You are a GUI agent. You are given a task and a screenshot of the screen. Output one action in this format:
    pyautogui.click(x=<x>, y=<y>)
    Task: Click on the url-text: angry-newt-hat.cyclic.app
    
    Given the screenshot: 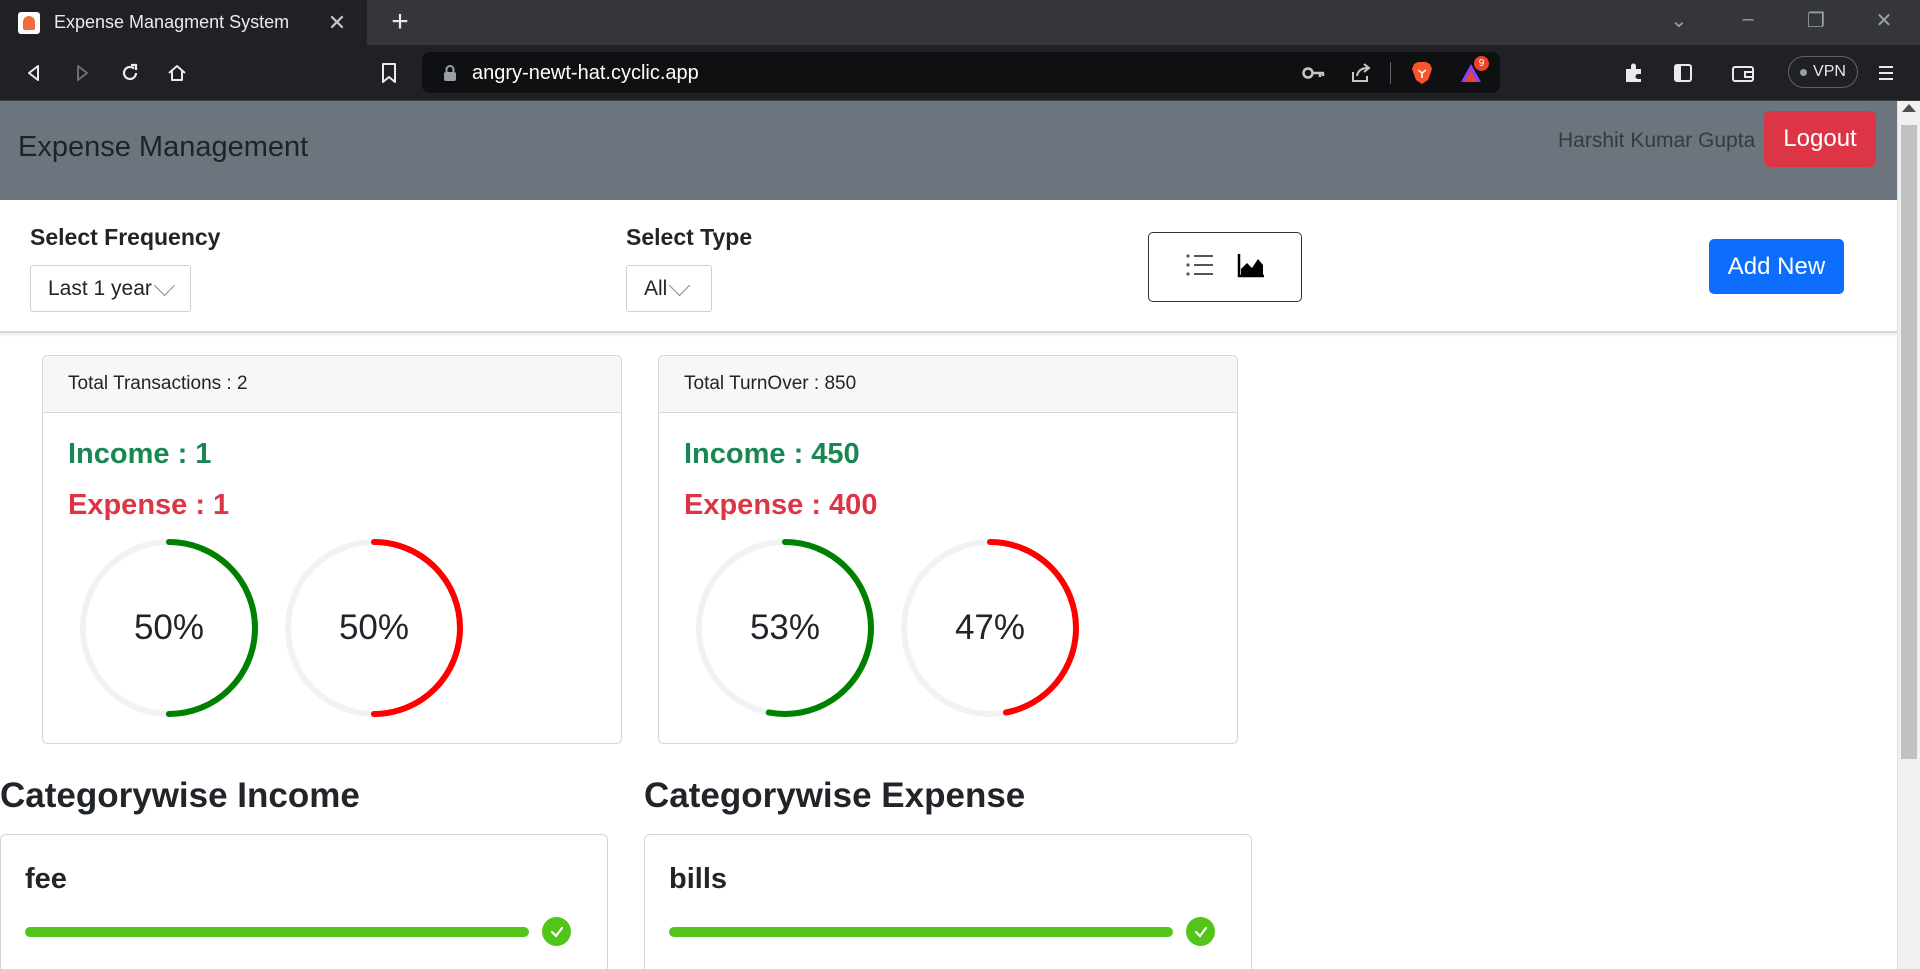 What is the action you would take?
    pyautogui.click(x=585, y=73)
    